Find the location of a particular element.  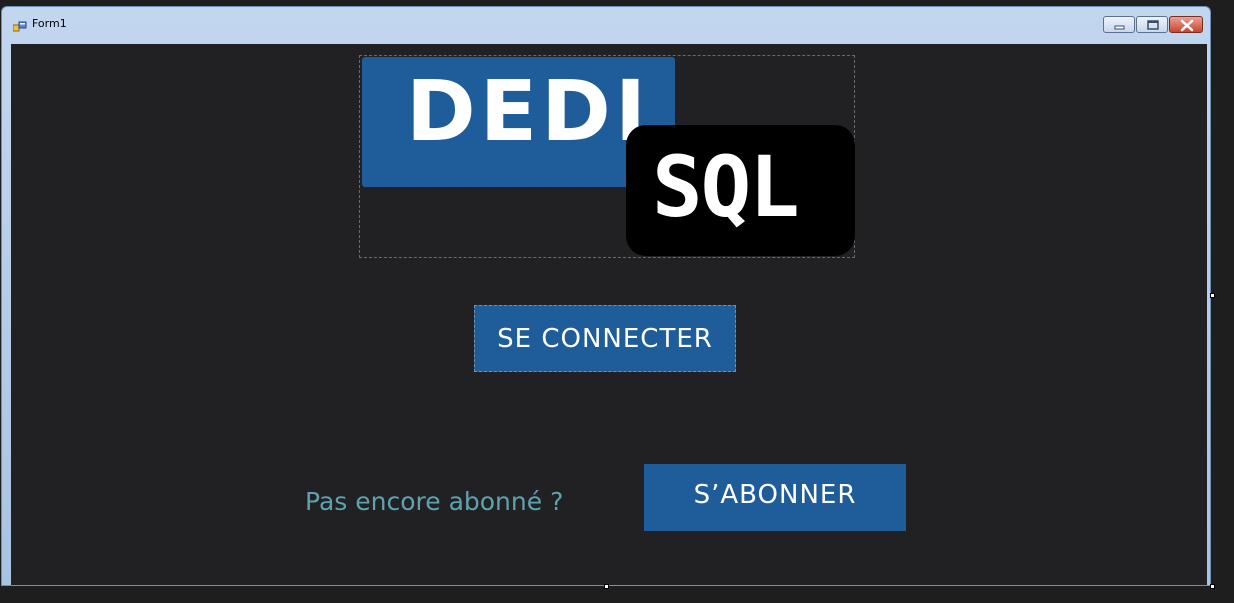

minimize-icon is located at coordinates (1119, 27).